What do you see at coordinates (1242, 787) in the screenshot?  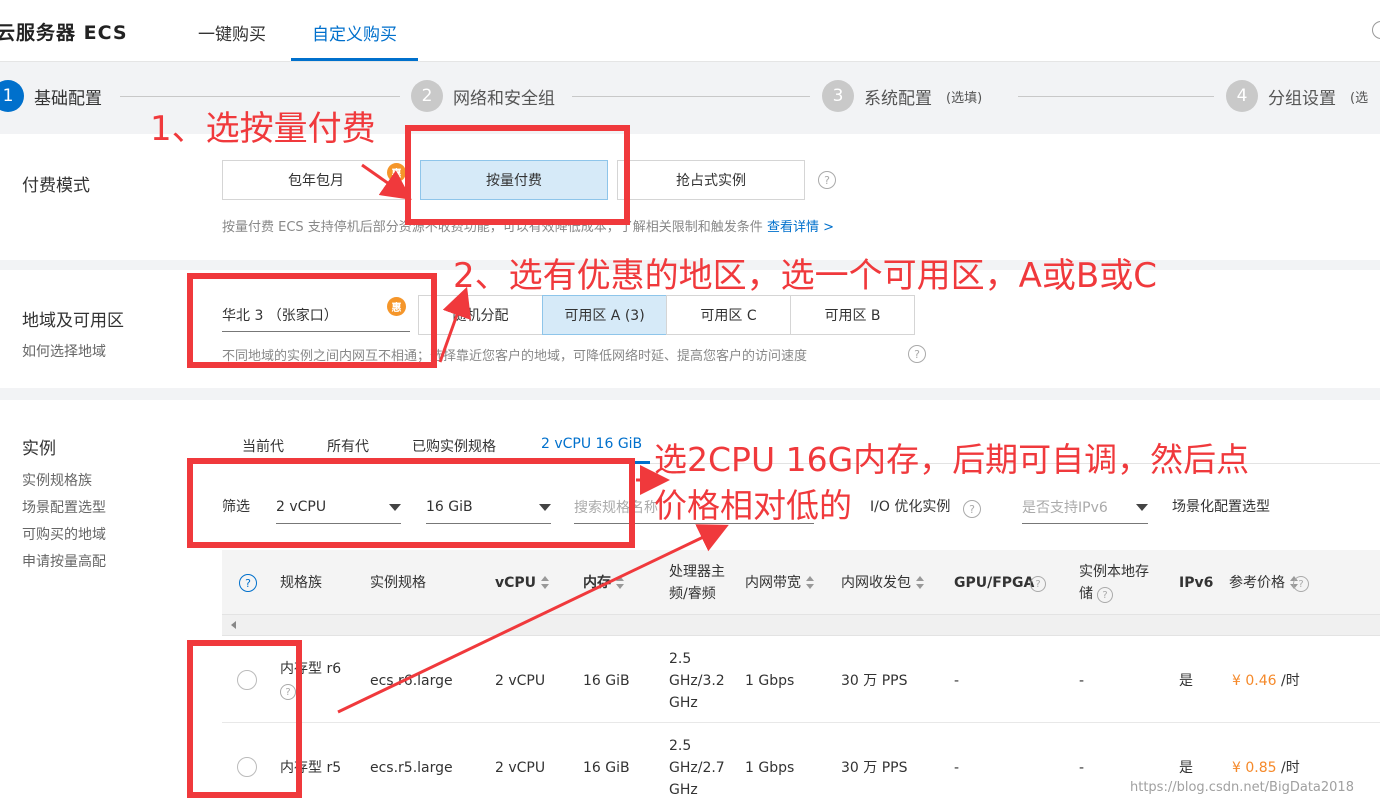 I see `watermark: https://blog.csdn.net/BigData2018` at bounding box center [1242, 787].